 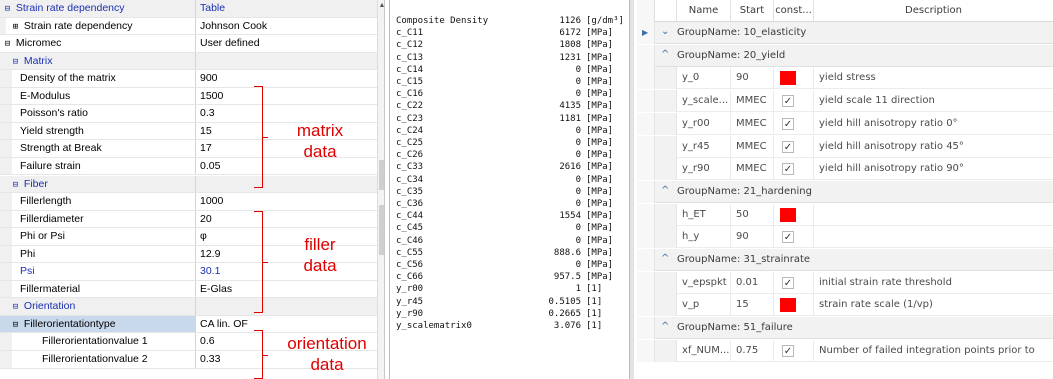 I want to click on cell-name: y_r00, so click(x=704, y=123).